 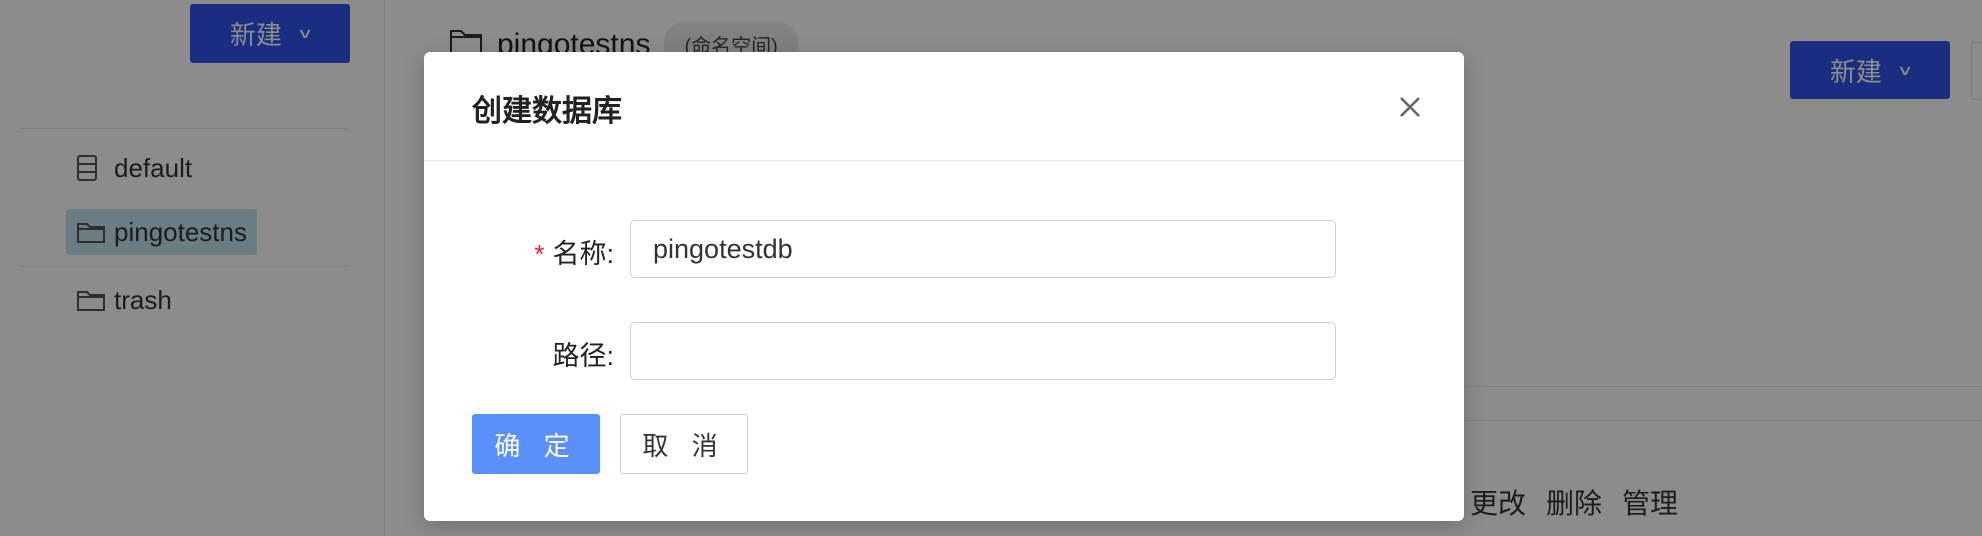 I want to click on form-row-path: 路径:, so click(x=944, y=352).